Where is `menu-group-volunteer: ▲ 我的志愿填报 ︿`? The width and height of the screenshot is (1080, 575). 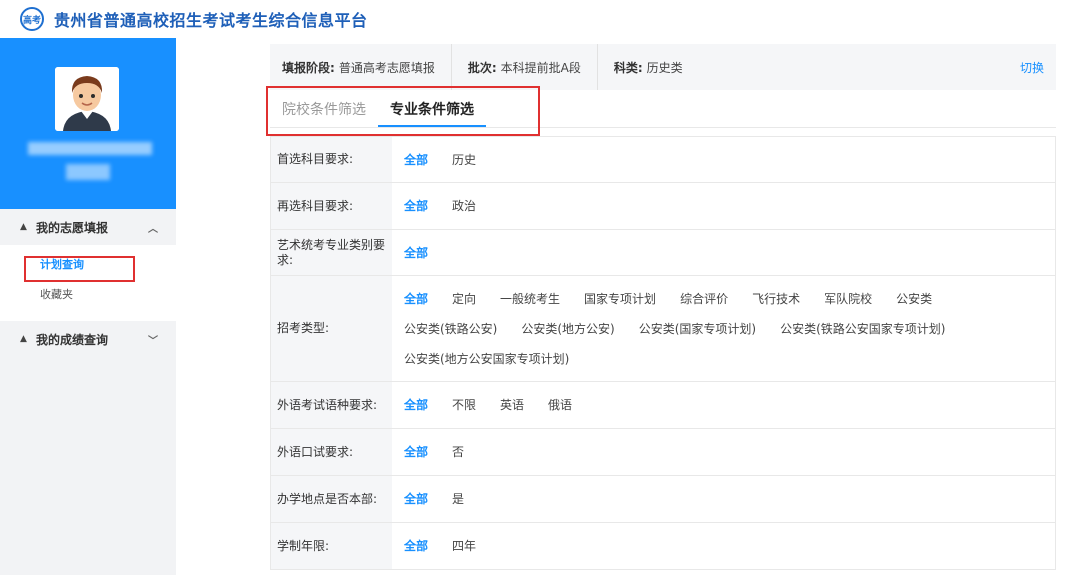 menu-group-volunteer: ▲ 我的志愿填报 ︿ is located at coordinates (88, 227).